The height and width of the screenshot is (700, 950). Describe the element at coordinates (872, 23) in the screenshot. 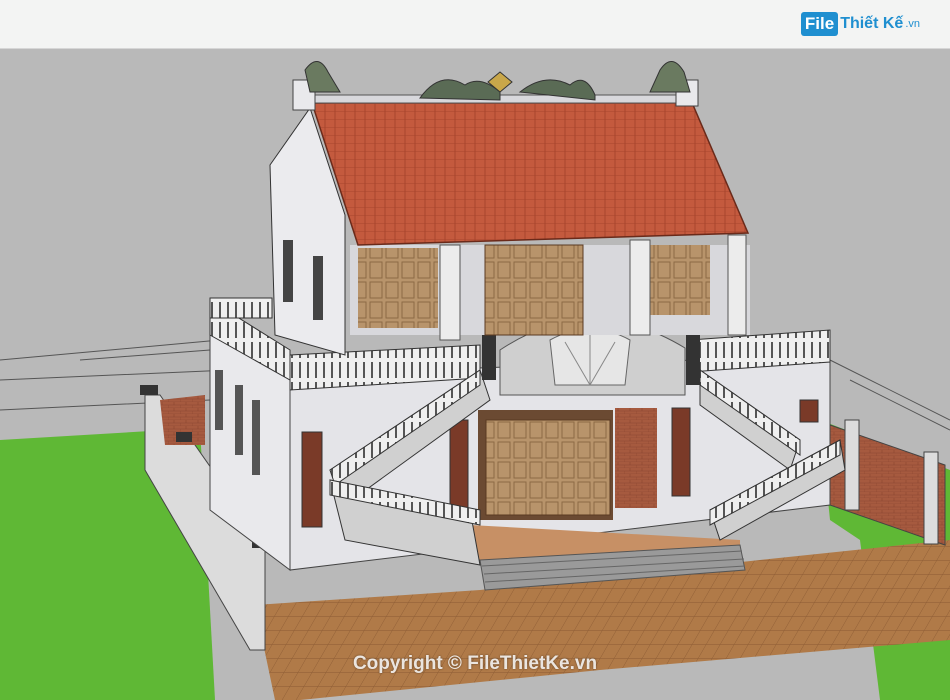

I see `logo-text: Thiết Kế` at that location.